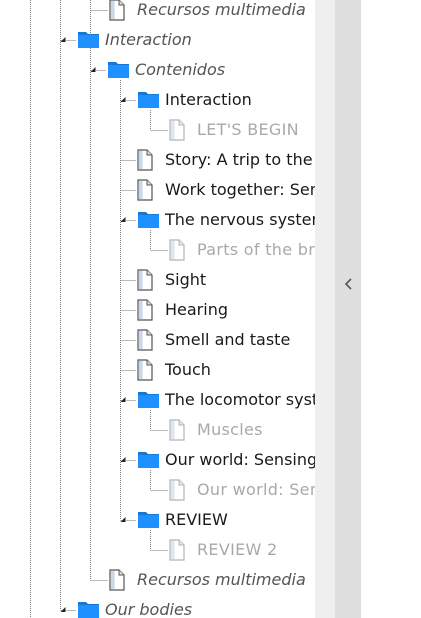 Image resolution: width=421 pixels, height=618 pixels. Describe the element at coordinates (348, 284) in the screenshot. I see `chevron-left-icon` at that location.